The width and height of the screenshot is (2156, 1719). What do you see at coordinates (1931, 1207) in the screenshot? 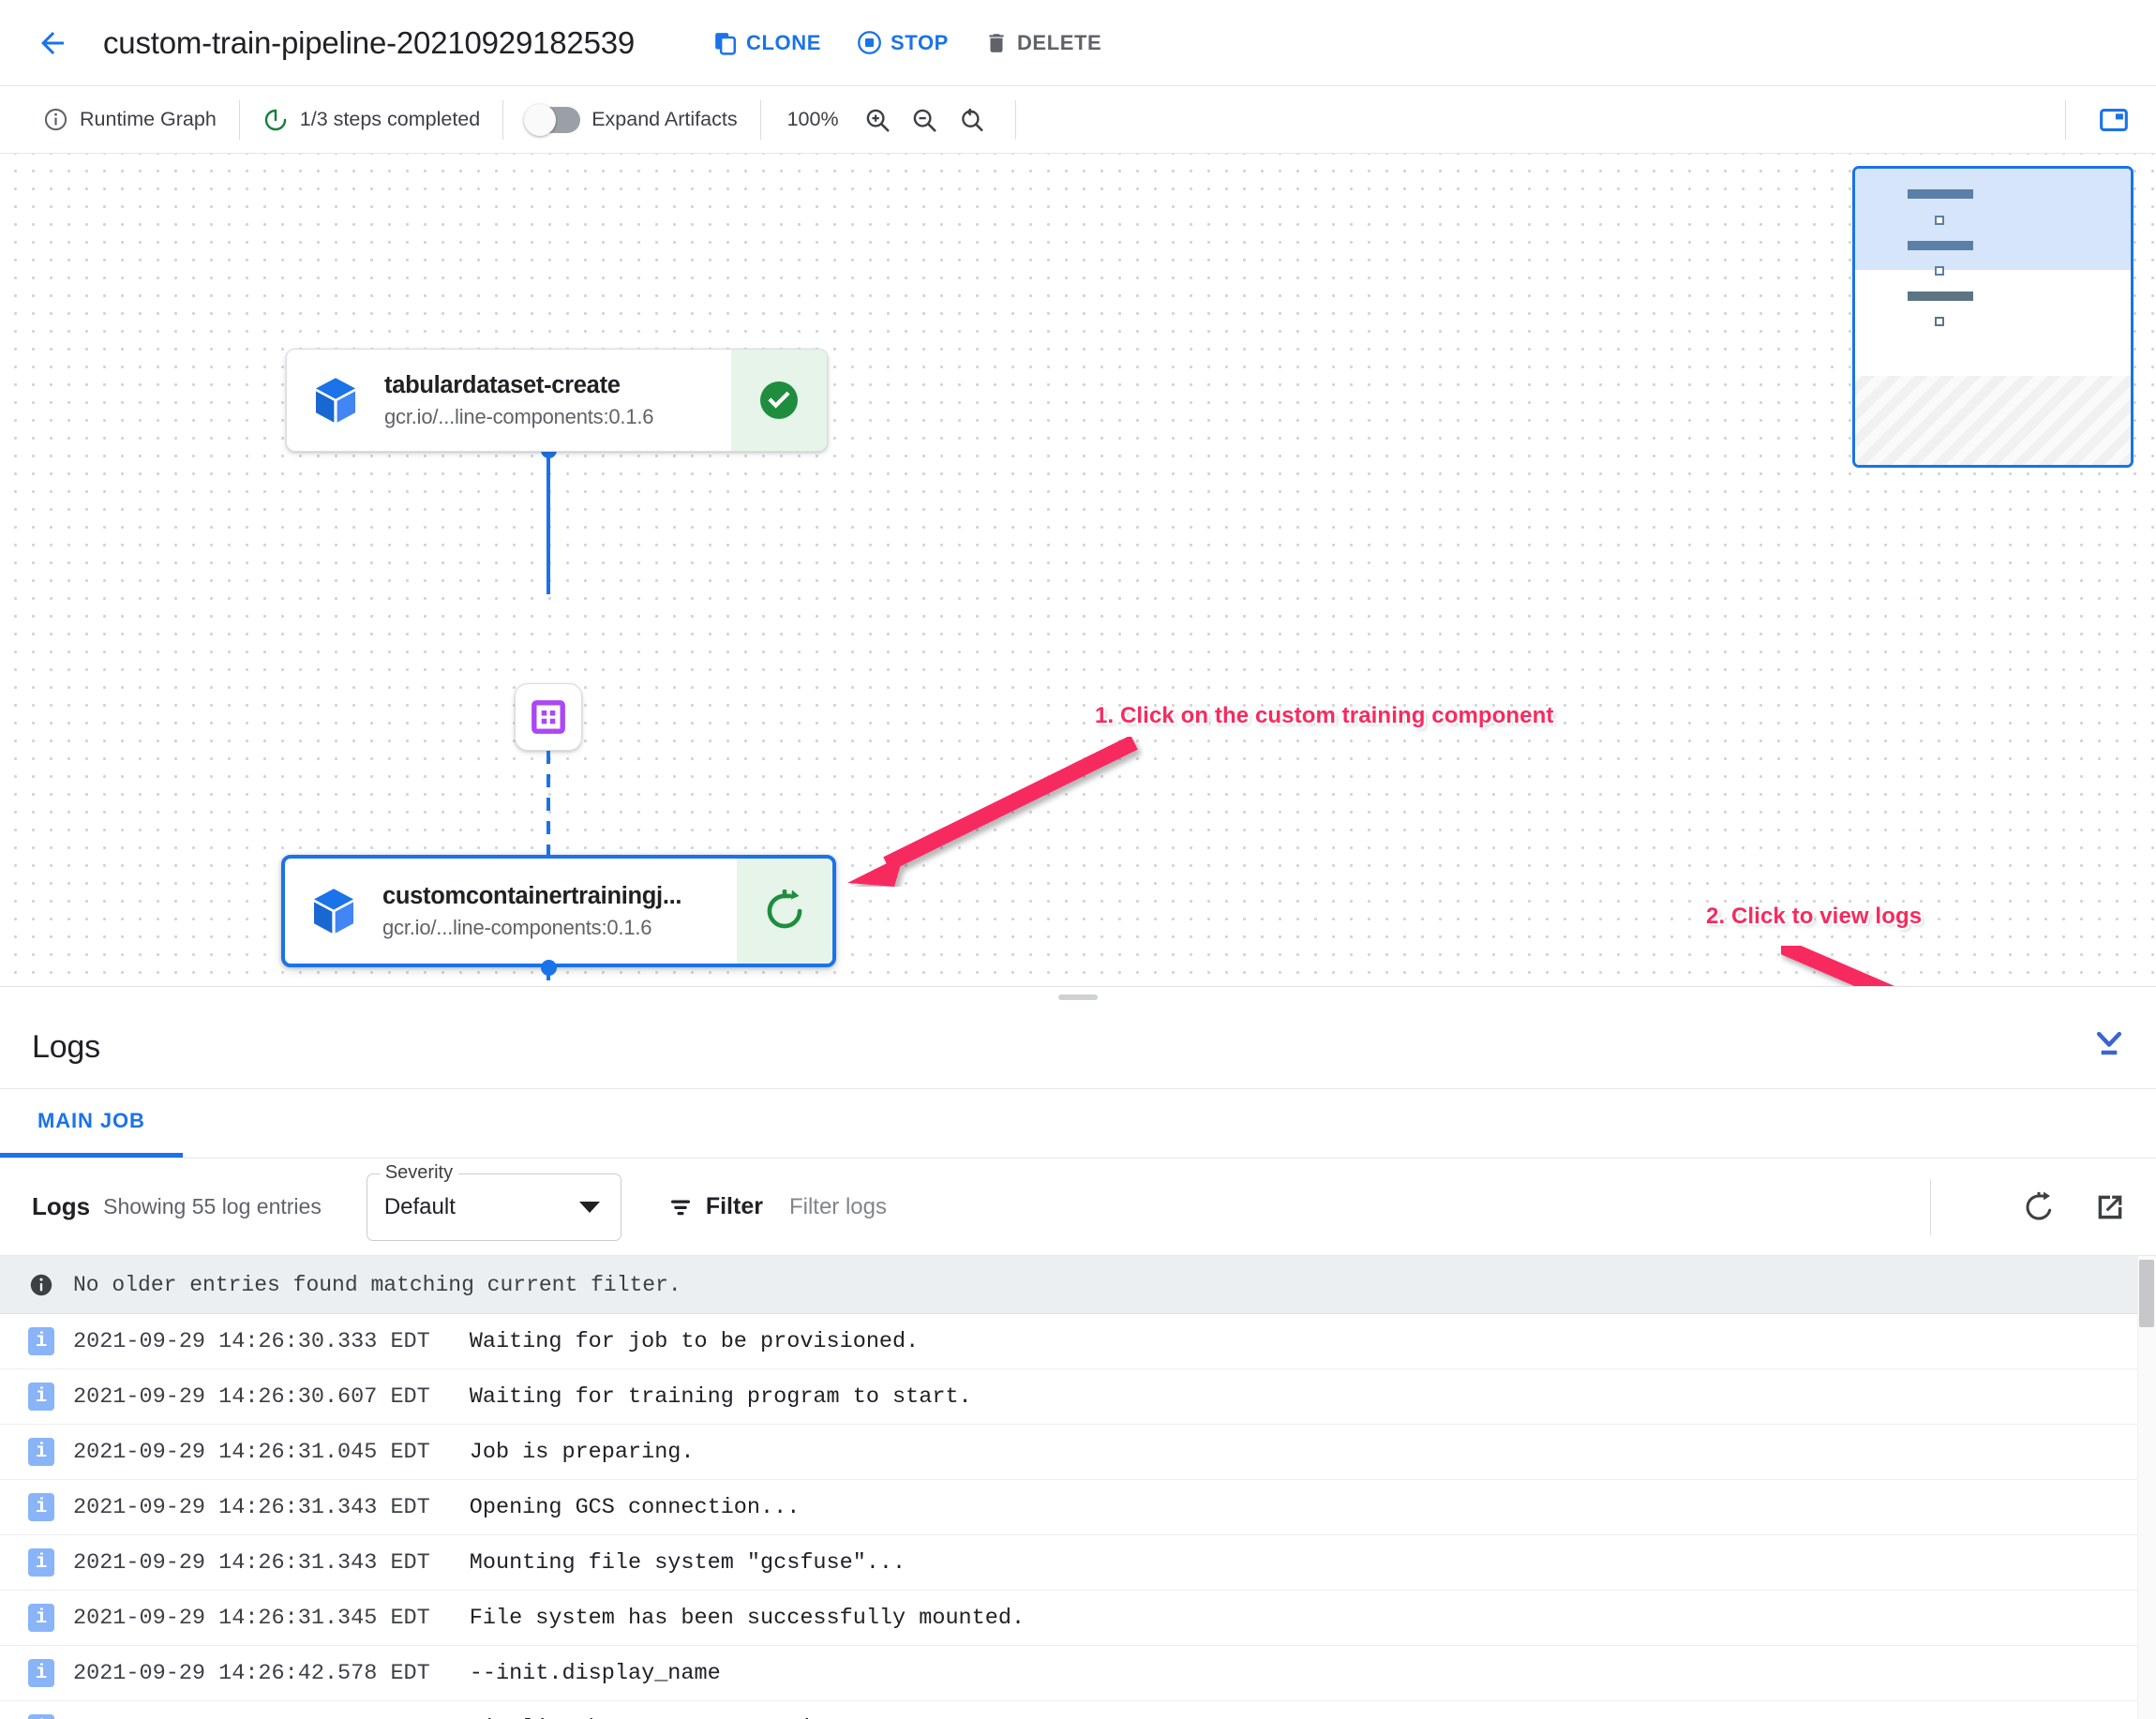
I see `filter-bar-divider` at bounding box center [1931, 1207].